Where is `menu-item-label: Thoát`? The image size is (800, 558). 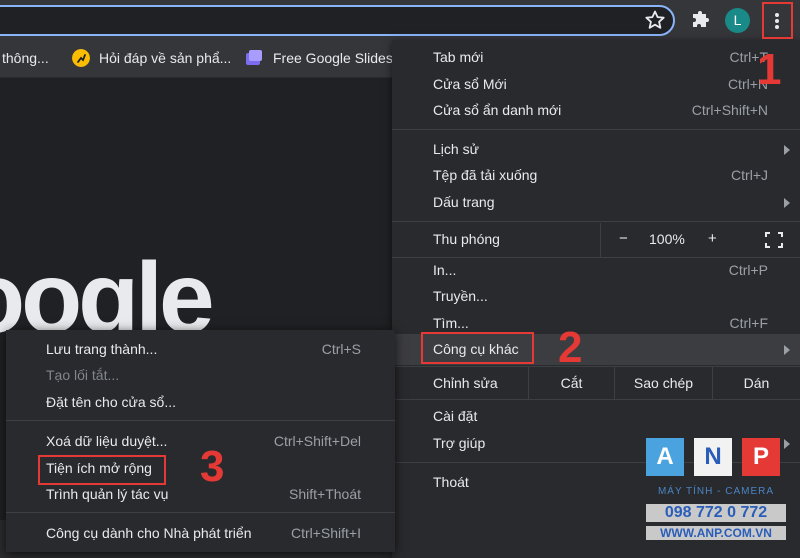
menu-item-label: Thoát is located at coordinates (451, 482).